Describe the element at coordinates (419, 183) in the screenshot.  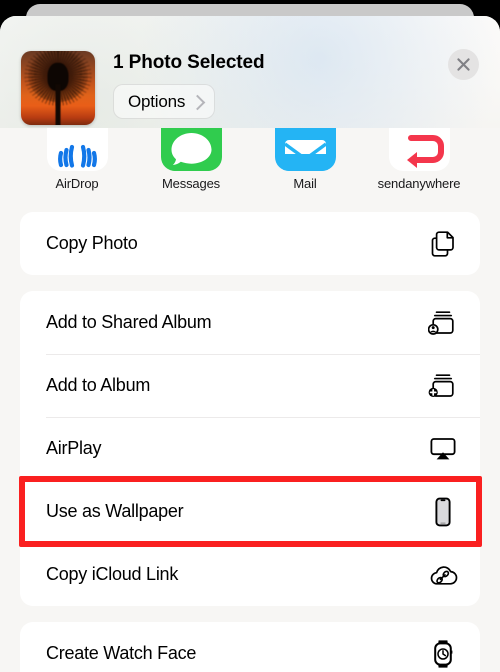
I see `share-target-label: sendanywhere` at that location.